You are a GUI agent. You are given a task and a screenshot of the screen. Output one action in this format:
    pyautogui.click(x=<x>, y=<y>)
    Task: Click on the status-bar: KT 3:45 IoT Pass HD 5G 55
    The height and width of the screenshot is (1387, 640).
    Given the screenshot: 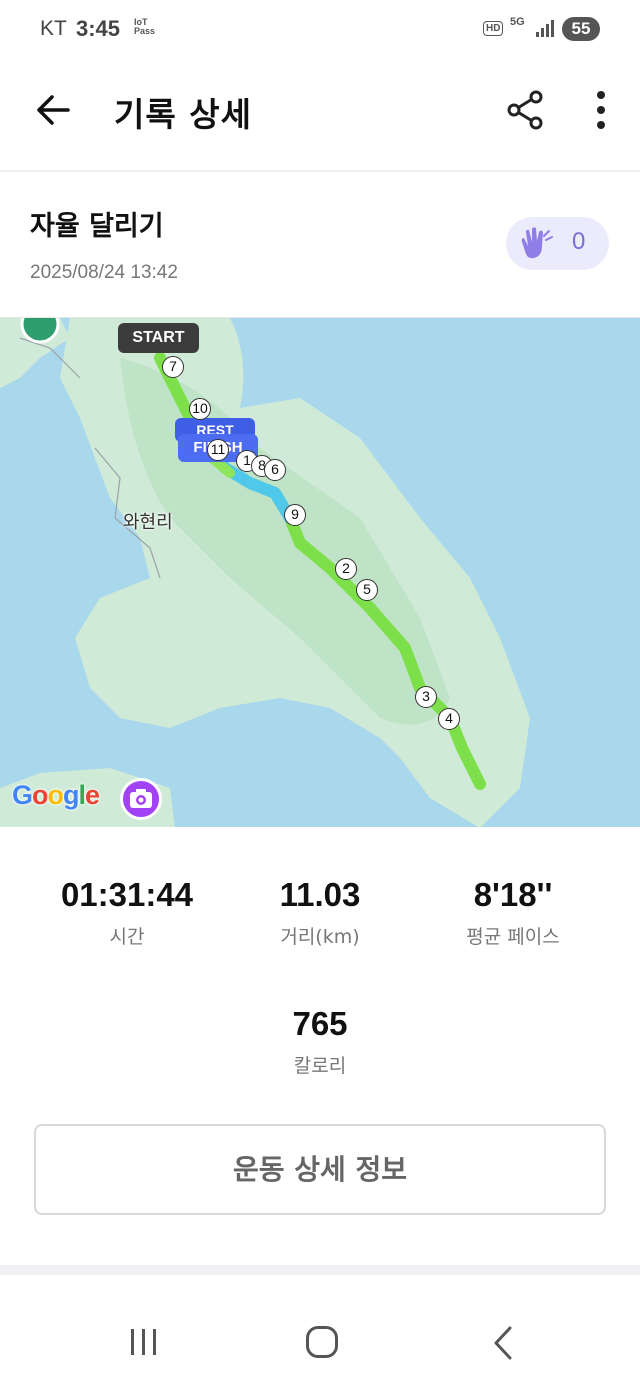 What is the action you would take?
    pyautogui.click(x=320, y=30)
    